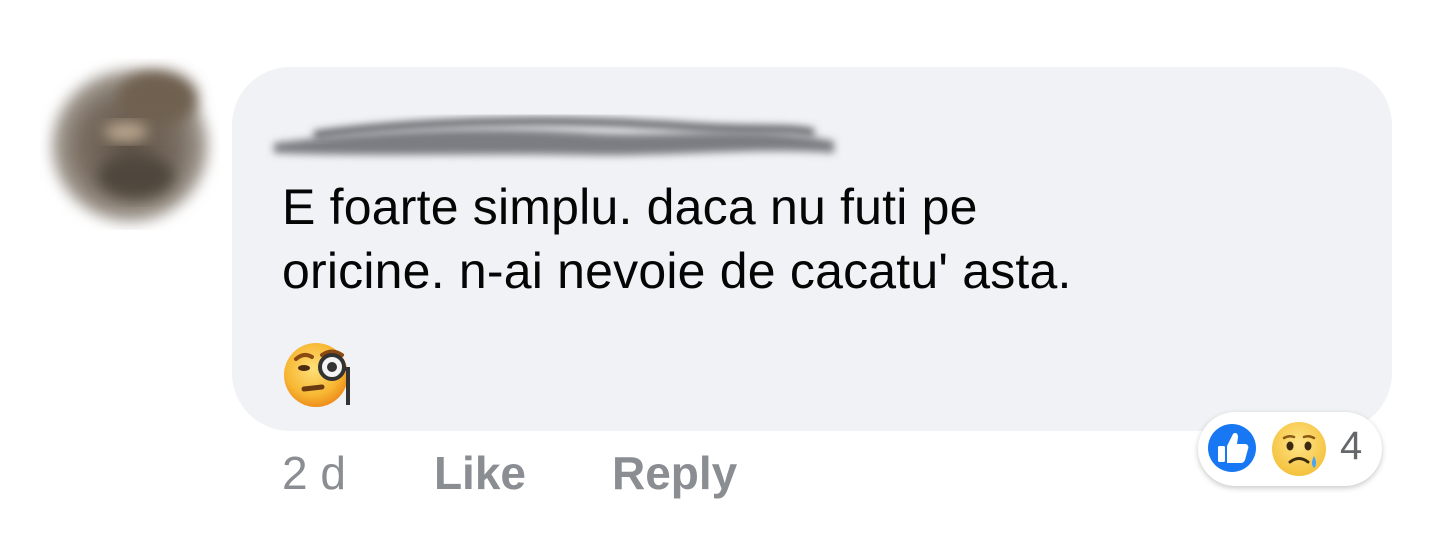 The width and height of the screenshot is (1440, 538). I want to click on like-icon, so click(1232, 448).